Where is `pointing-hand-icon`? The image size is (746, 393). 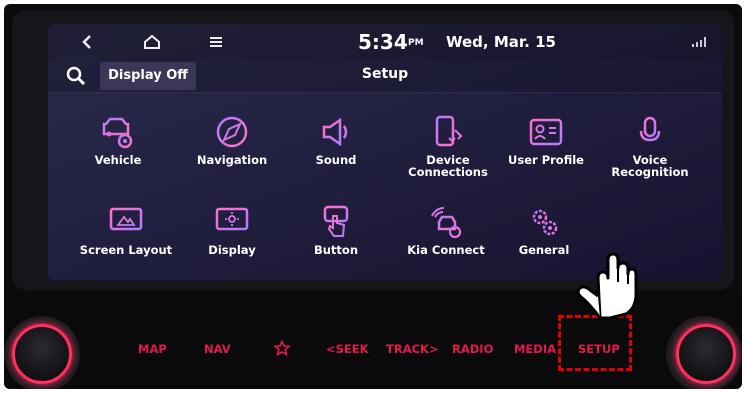
pointing-hand-icon is located at coordinates (607, 286).